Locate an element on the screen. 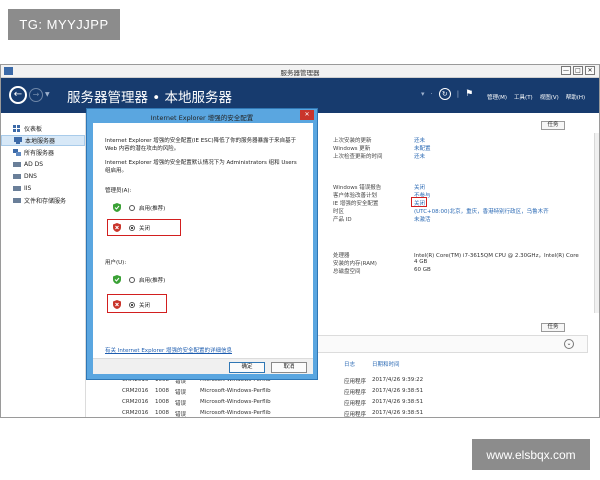 The height and width of the screenshot is (480, 600). dialog-close-button: ✕ is located at coordinates (307, 115).